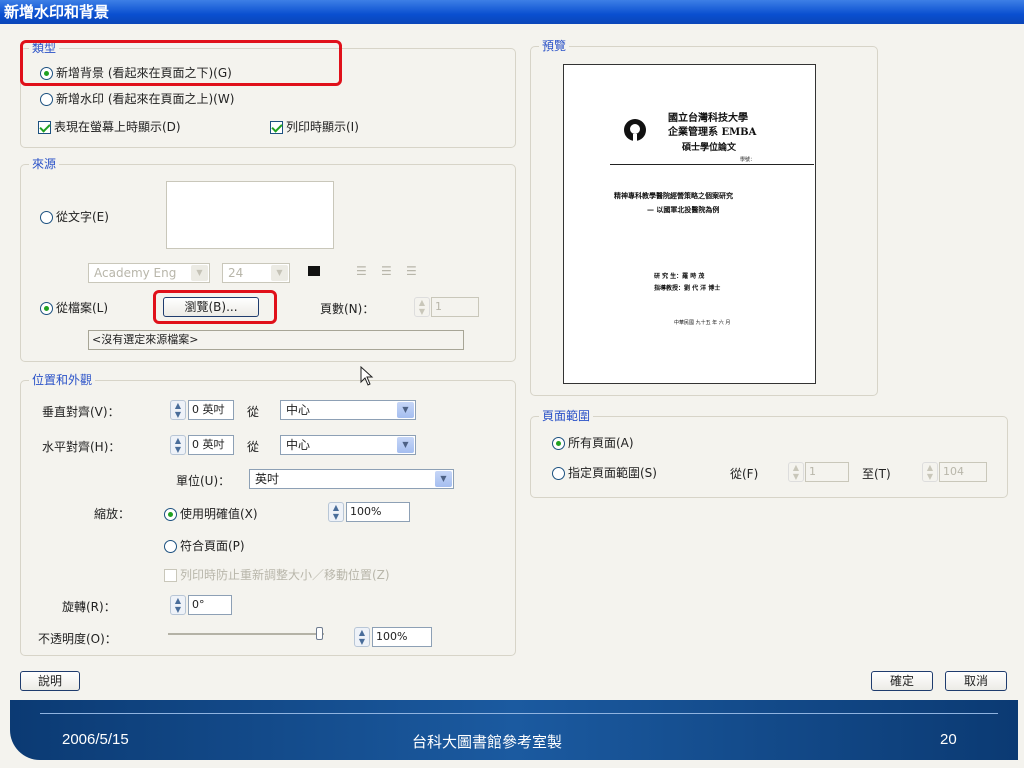  What do you see at coordinates (455, 307) in the screenshot?
I see `pages-field: 1` at bounding box center [455, 307].